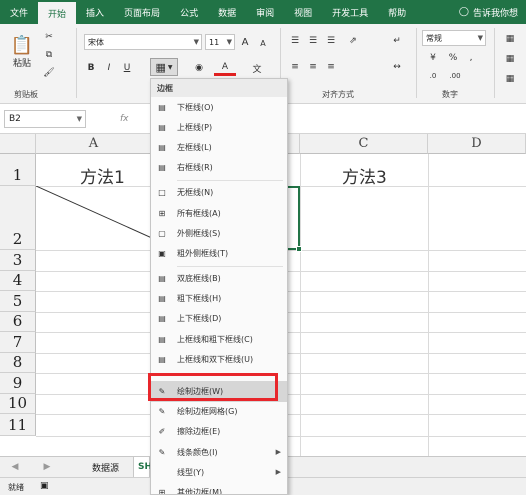 This screenshot has width=526, height=495. I want to click on cut-icon: ✂, so click(49, 37).